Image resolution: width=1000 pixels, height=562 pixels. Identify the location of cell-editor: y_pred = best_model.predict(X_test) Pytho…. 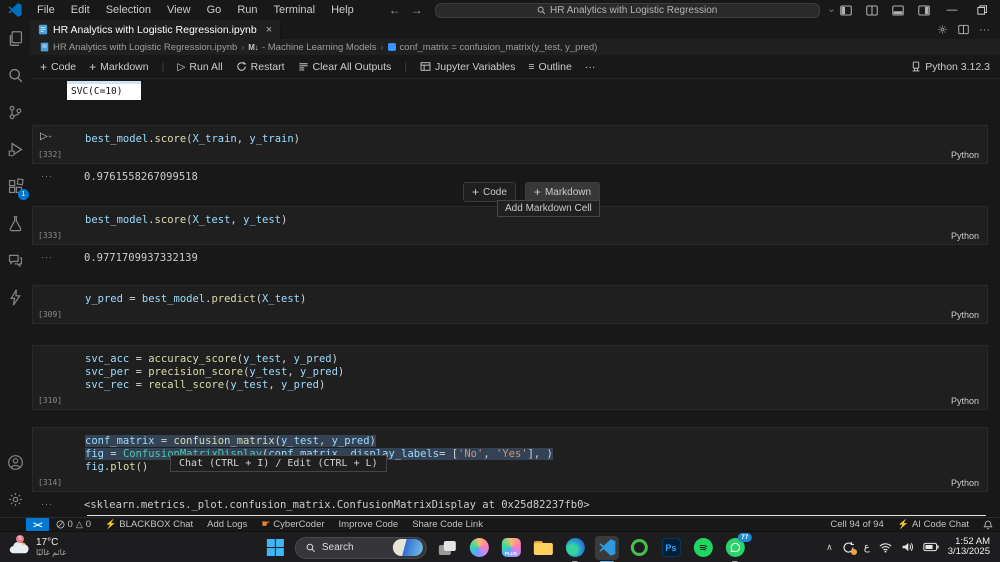
(526, 304).